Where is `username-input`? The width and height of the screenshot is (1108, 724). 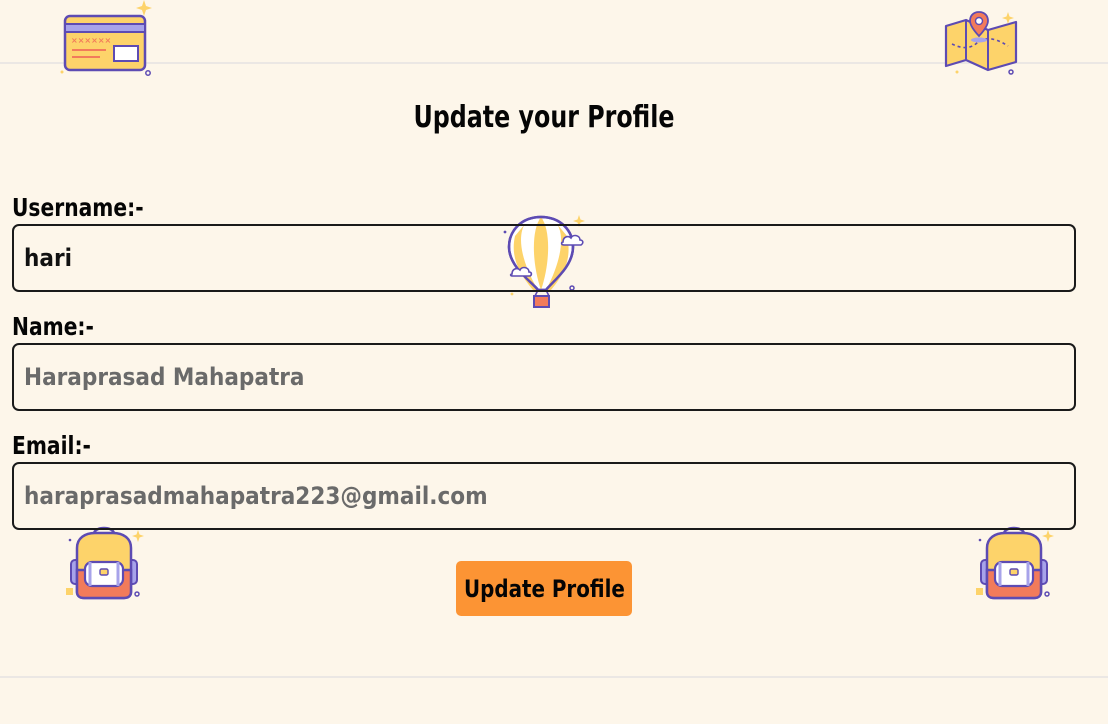
username-input is located at coordinates (544, 258).